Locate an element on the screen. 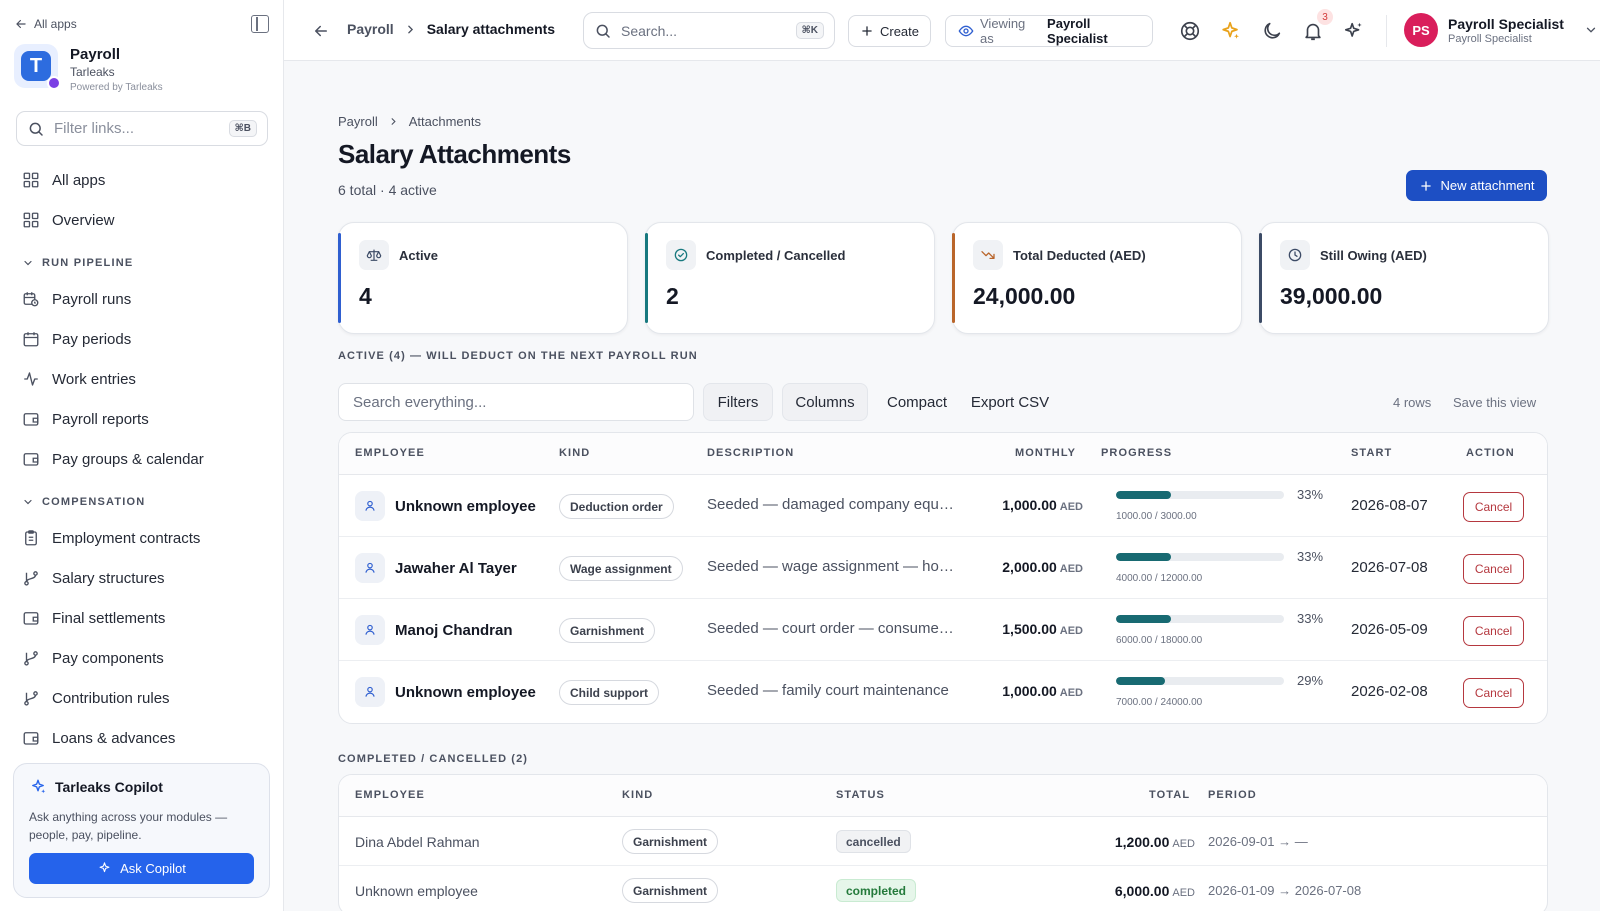  nav-section-run-pipeline: RUN PIPELINE is located at coordinates (141, 259).